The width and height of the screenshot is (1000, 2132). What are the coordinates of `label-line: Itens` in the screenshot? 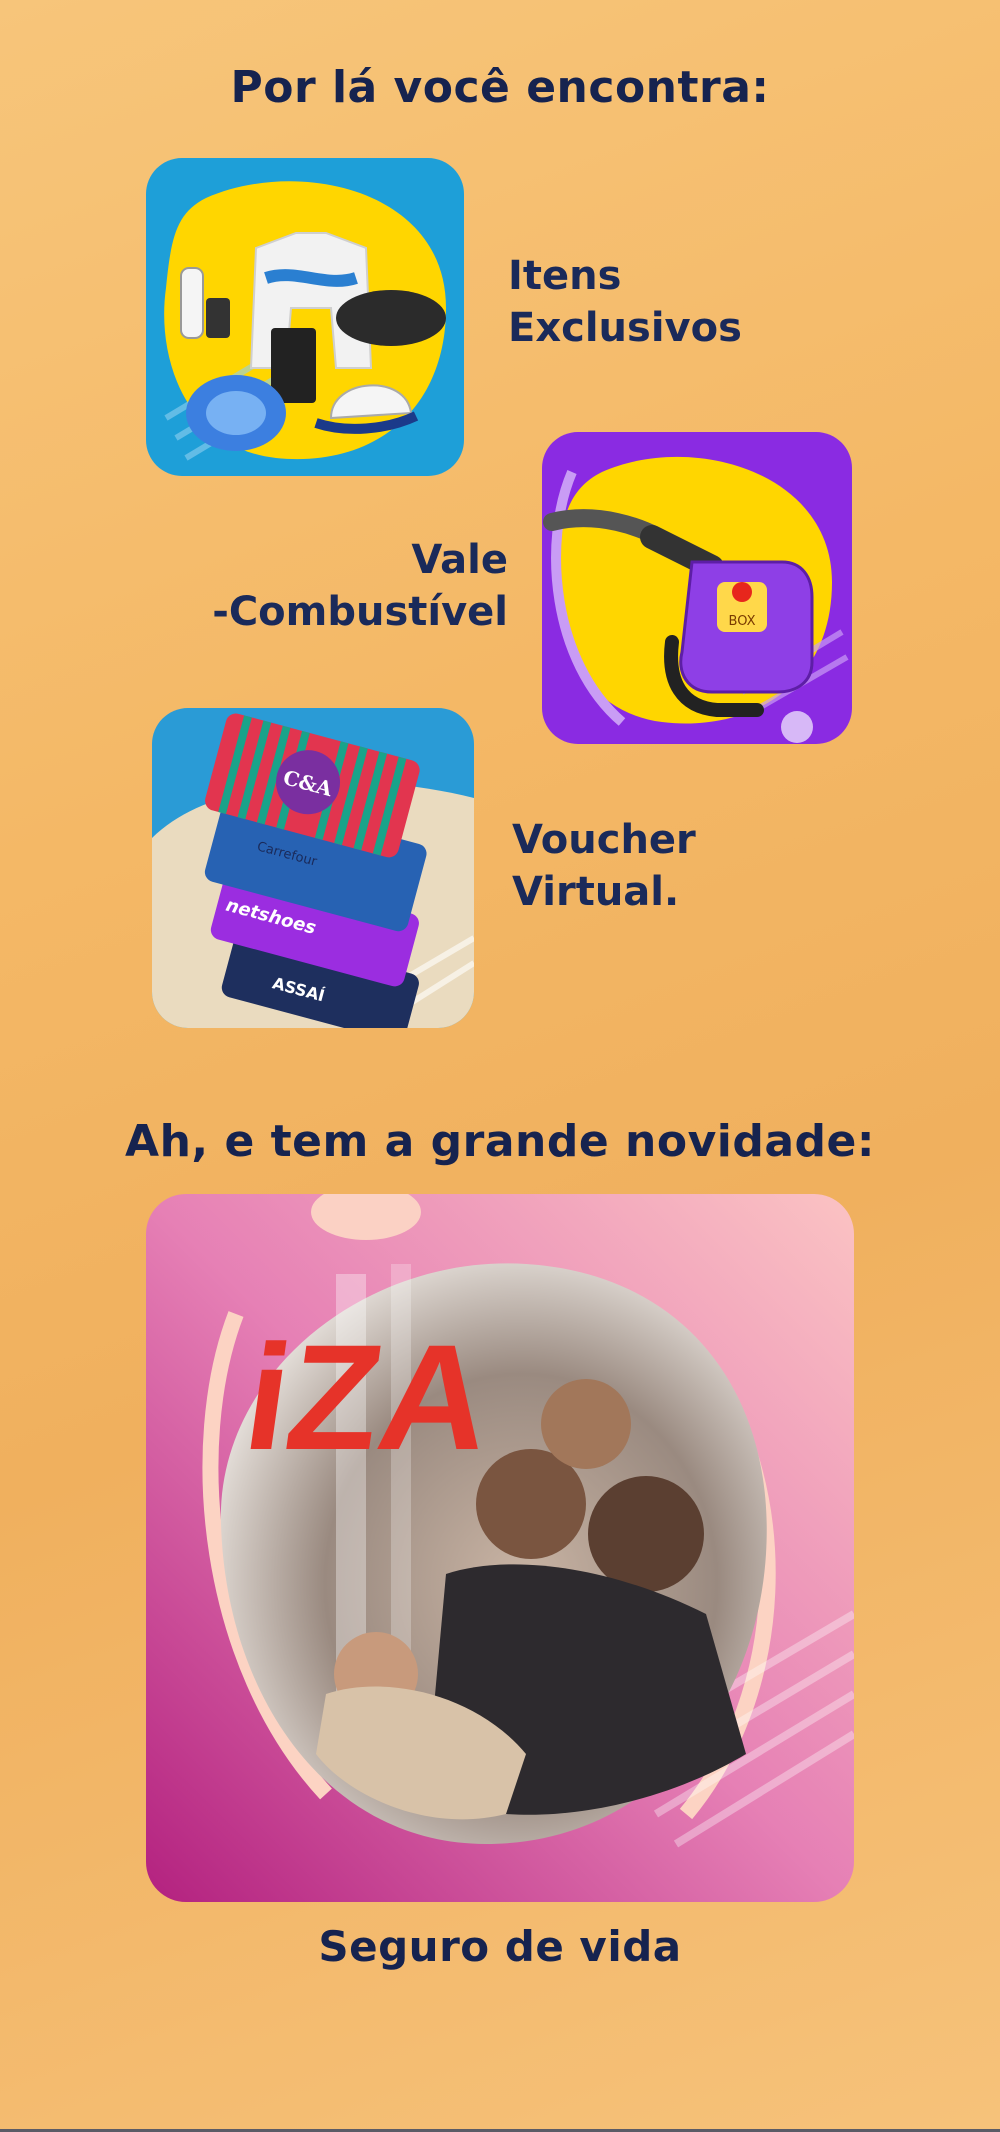 It's located at (565, 276).